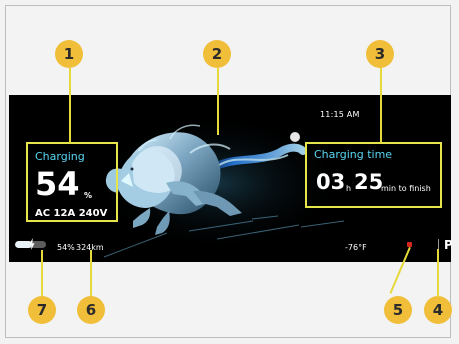 This screenshot has height=344, width=459. Describe the element at coordinates (438, 244) in the screenshot. I see `gear-divider` at that location.